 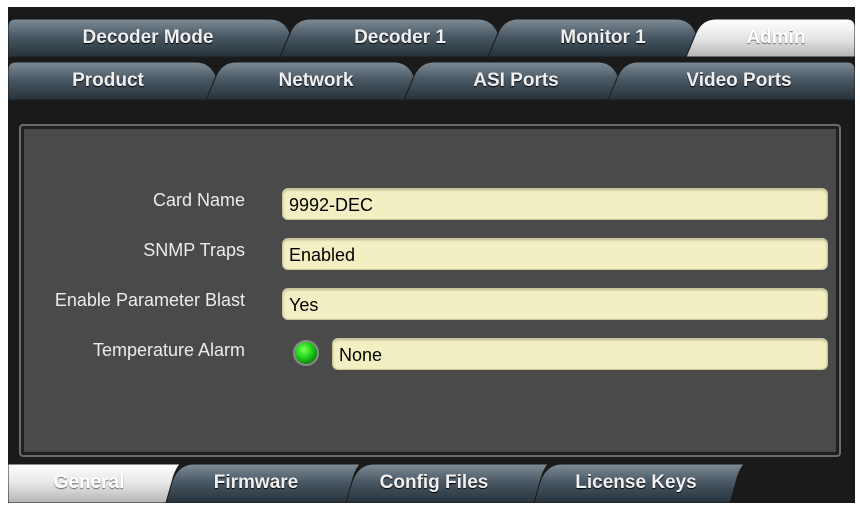 I want to click on card-name-label: Card Name, so click(x=198, y=200).